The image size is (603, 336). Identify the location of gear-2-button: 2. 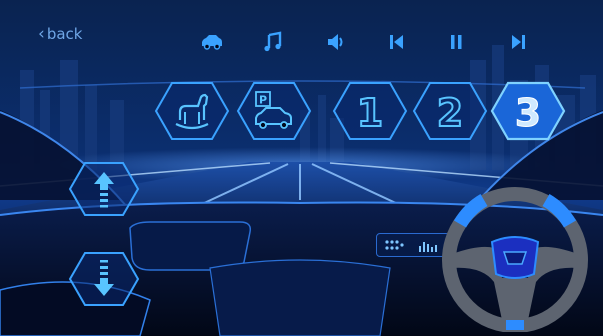
(450, 111).